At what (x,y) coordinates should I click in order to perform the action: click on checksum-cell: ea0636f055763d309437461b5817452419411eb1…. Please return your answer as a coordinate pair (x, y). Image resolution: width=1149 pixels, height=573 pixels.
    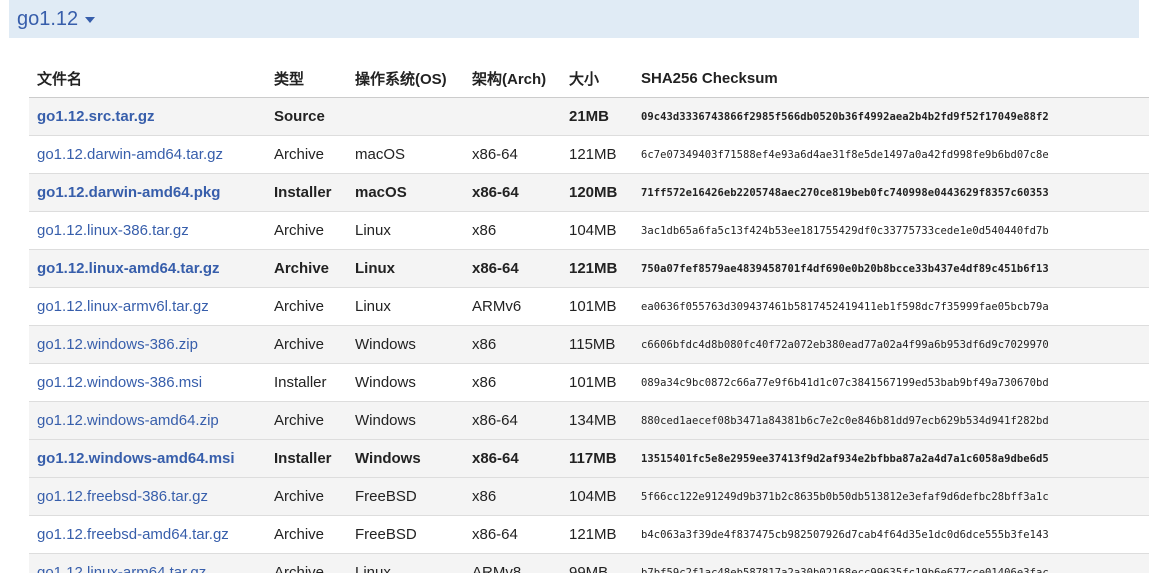
    Looking at the image, I should click on (891, 306).